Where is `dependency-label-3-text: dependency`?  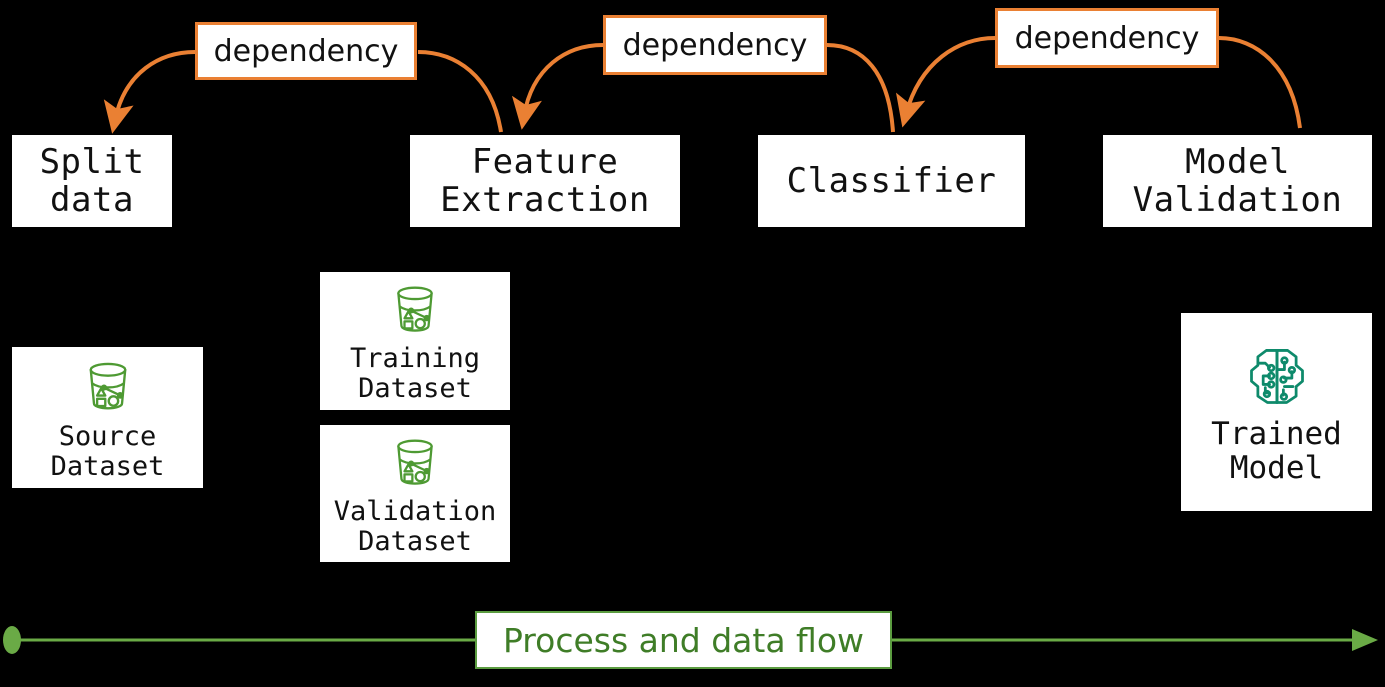 dependency-label-3-text: dependency is located at coordinates (1107, 38).